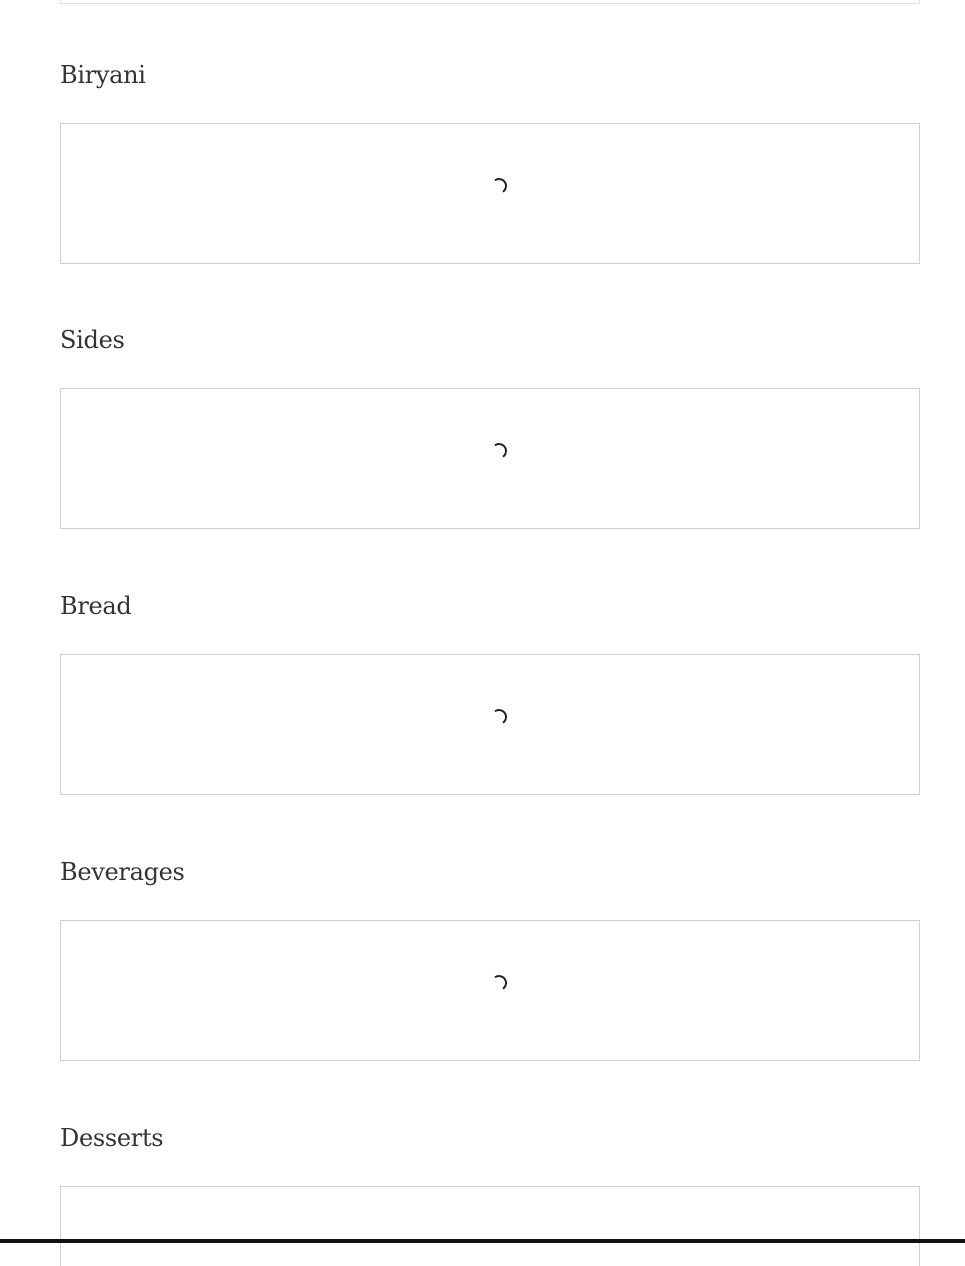 This screenshot has width=965, height=1266. I want to click on section-title: Desserts, so click(112, 1138).